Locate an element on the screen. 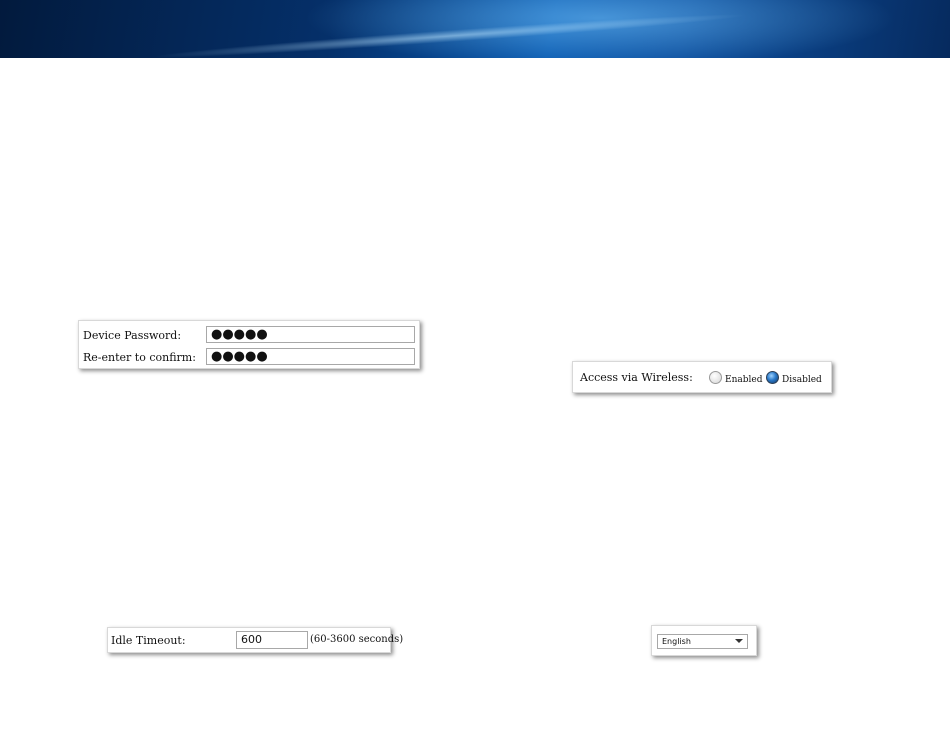 This screenshot has height=734, width=950. device-password-label: Device Password: is located at coordinates (132, 335).